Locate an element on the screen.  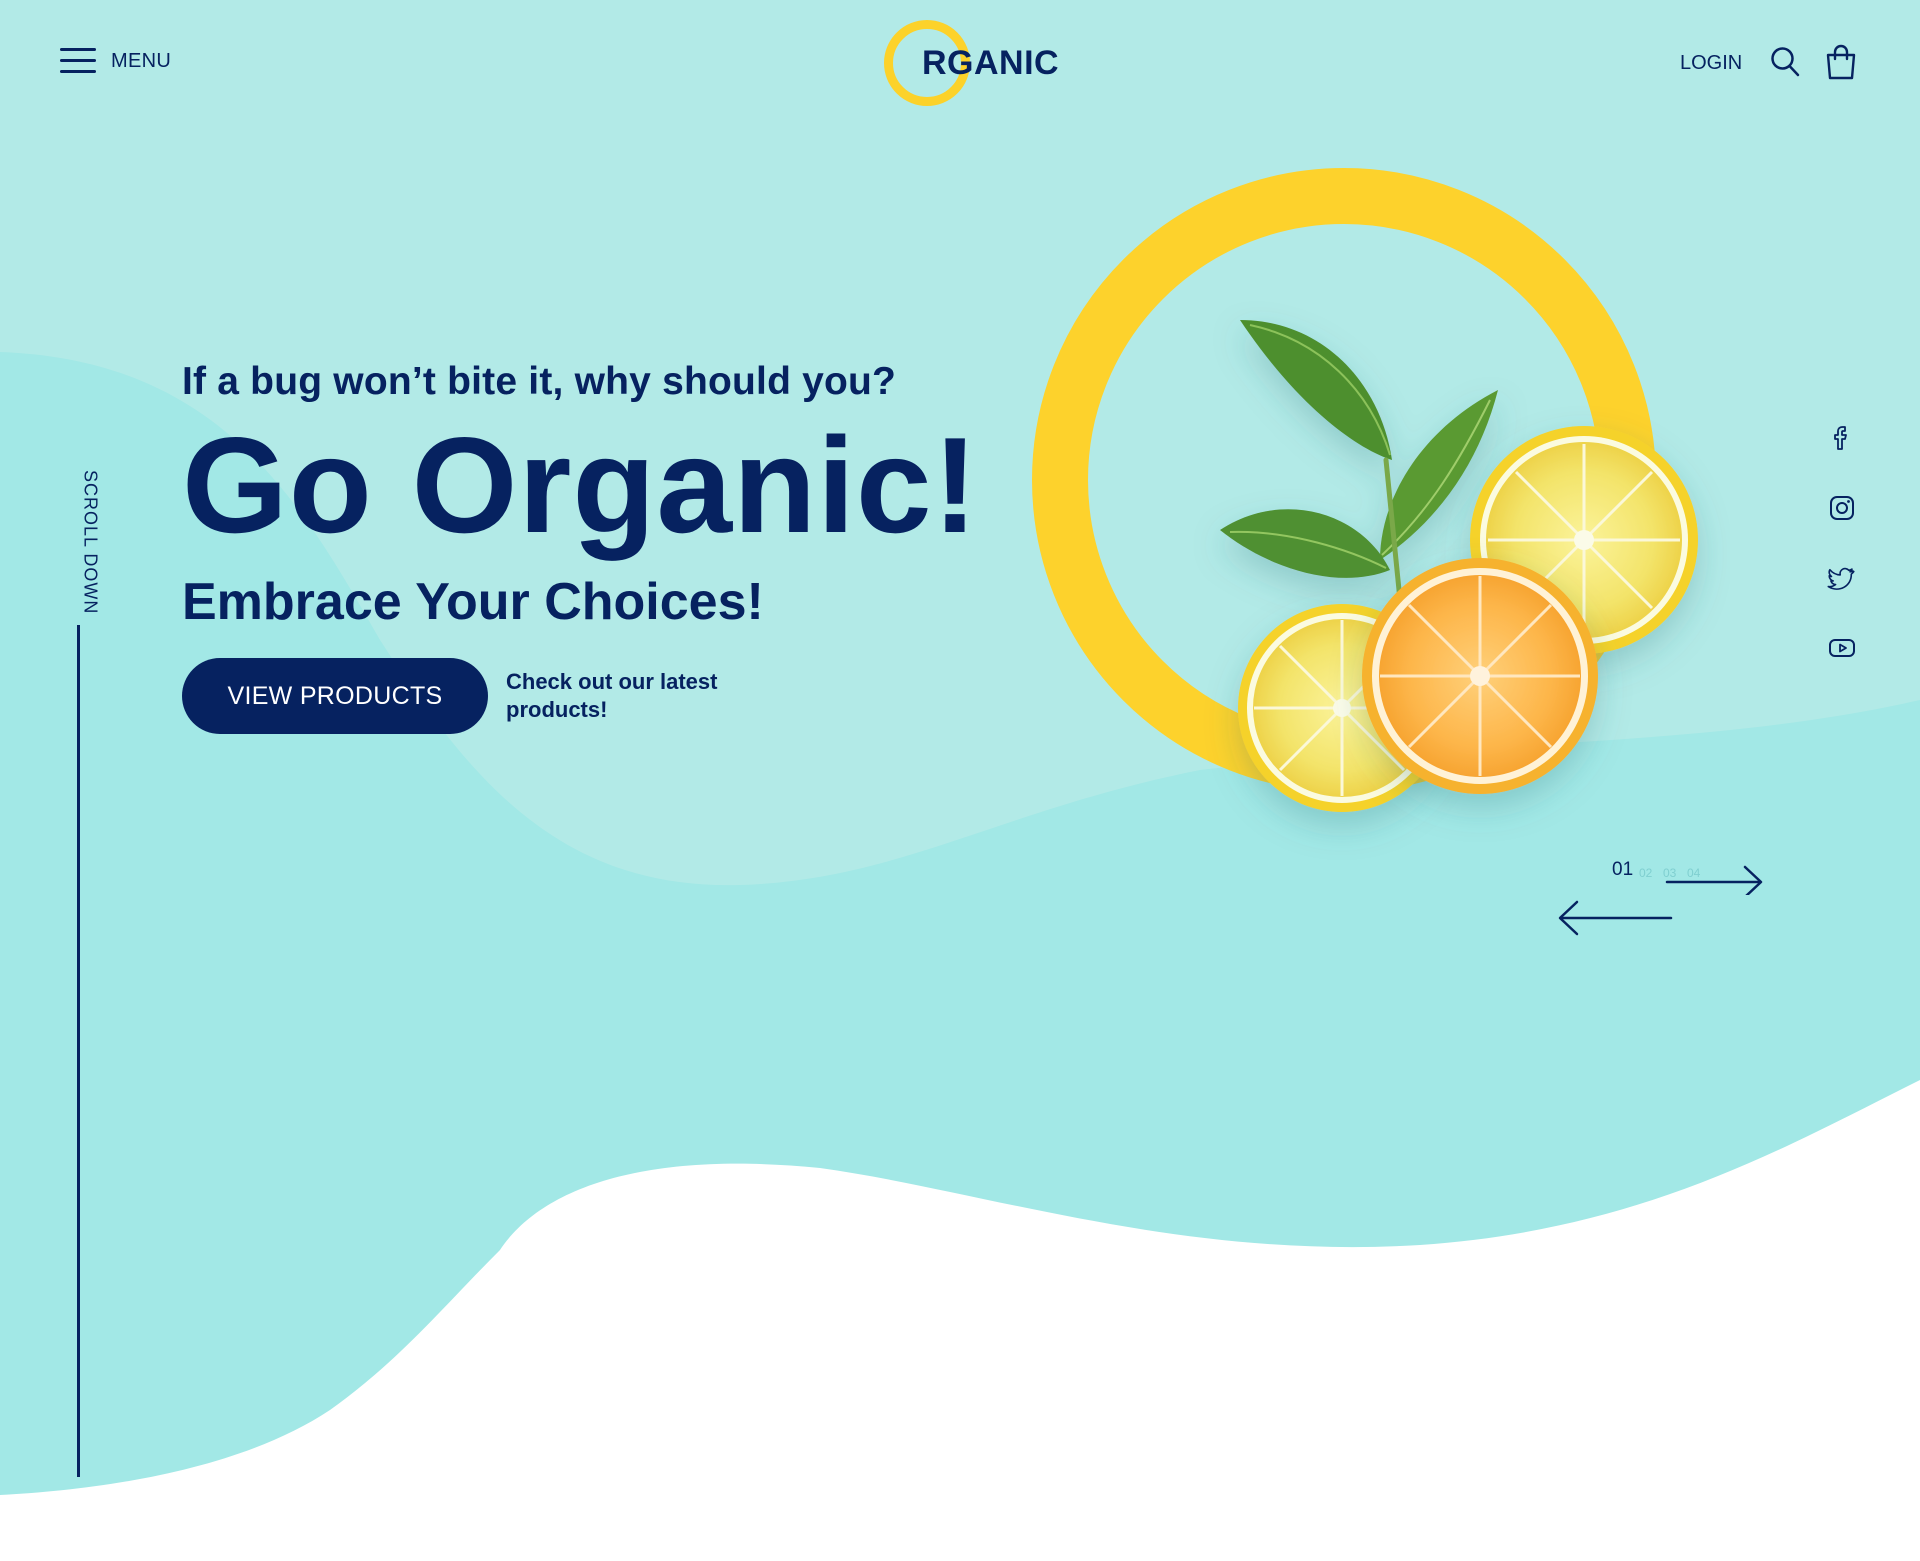
search-icon is located at coordinates (1785, 62).